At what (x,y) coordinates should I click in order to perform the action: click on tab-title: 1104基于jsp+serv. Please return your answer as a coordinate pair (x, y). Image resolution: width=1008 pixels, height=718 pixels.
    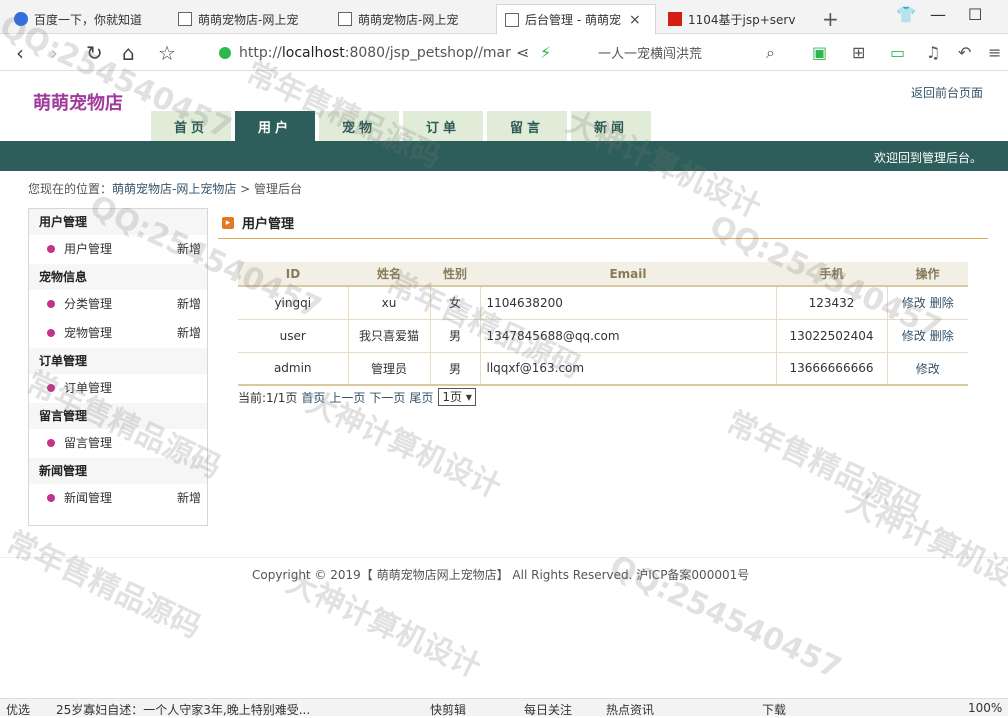
    Looking at the image, I should click on (742, 19).